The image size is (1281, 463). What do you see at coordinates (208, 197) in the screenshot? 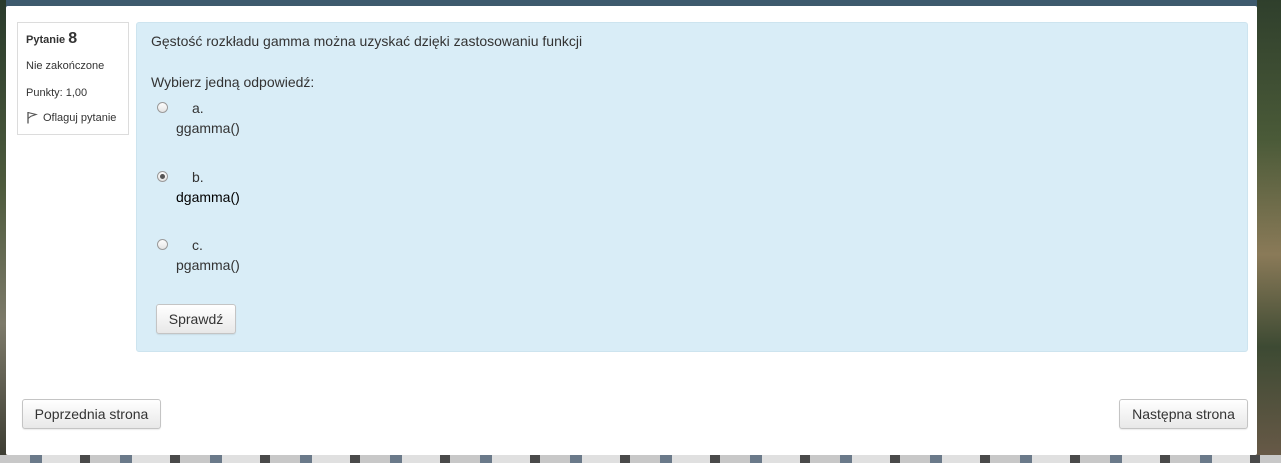
I see `option-answer: dgamma()` at bounding box center [208, 197].